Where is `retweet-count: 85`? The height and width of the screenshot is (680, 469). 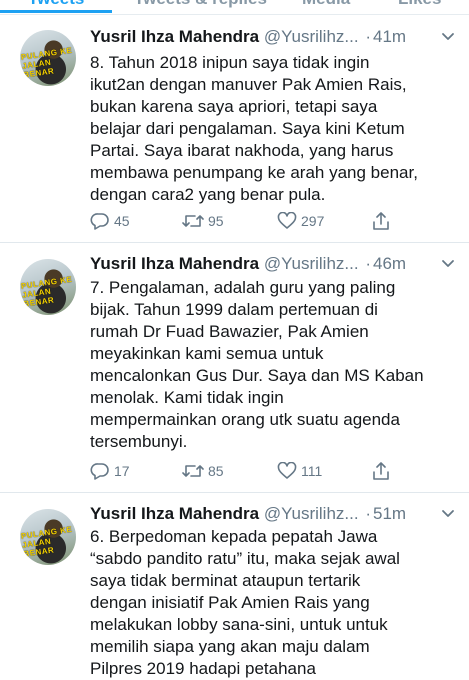 retweet-count: 85 is located at coordinates (216, 471).